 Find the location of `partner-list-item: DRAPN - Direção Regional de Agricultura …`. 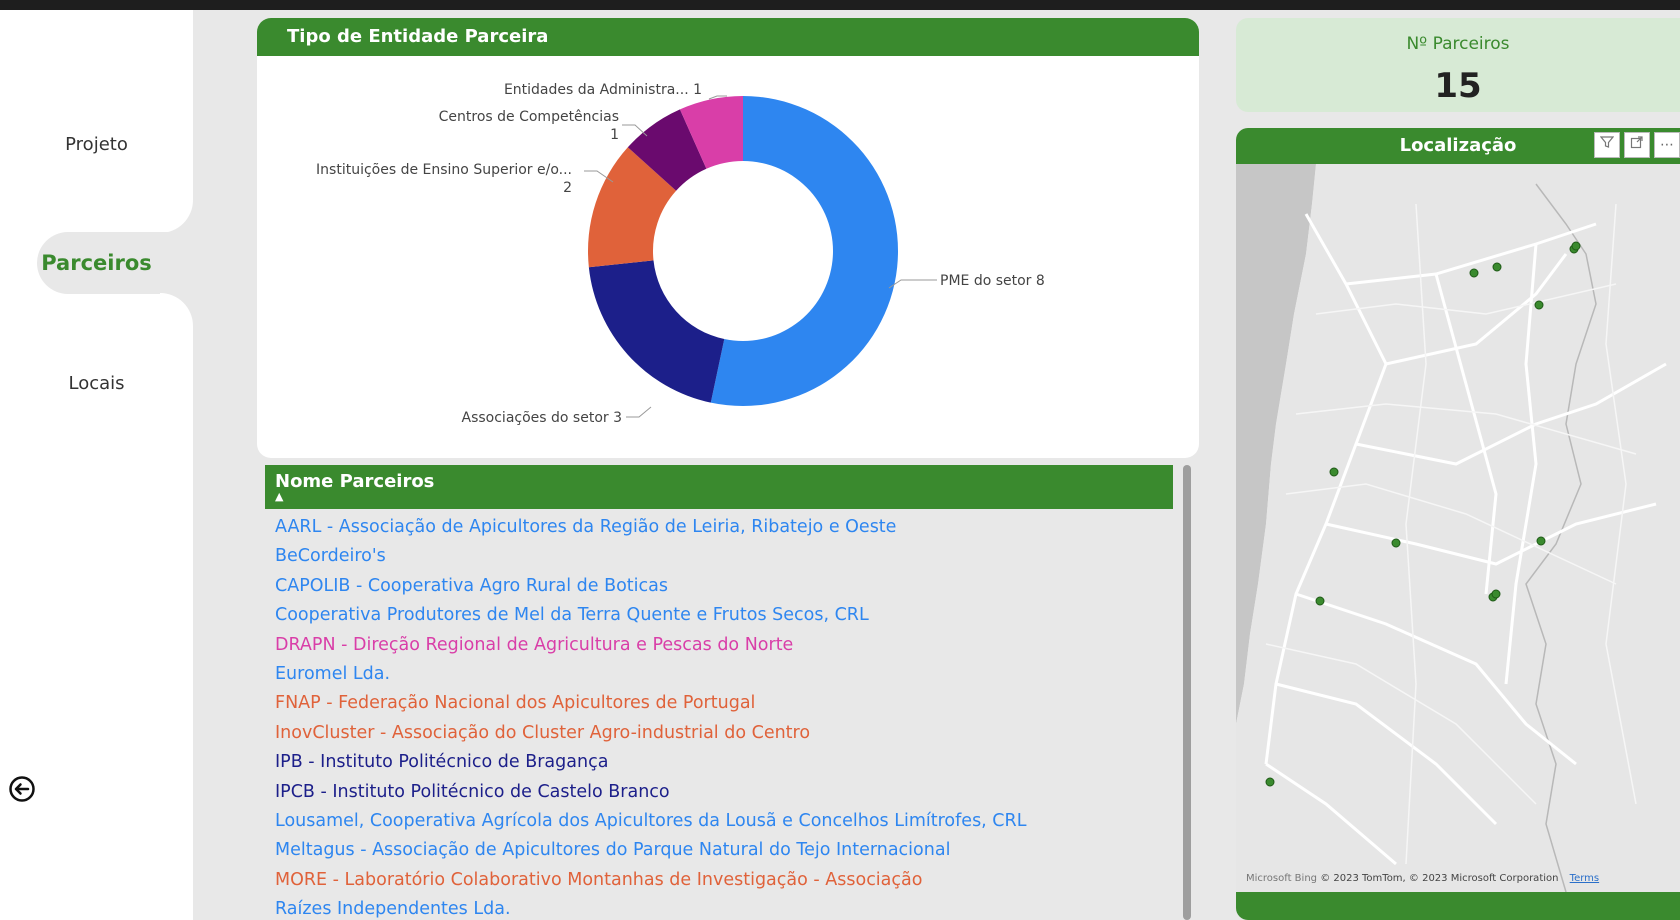

partner-list-item: DRAPN - Direção Regional de Agricultura … is located at coordinates (724, 645).